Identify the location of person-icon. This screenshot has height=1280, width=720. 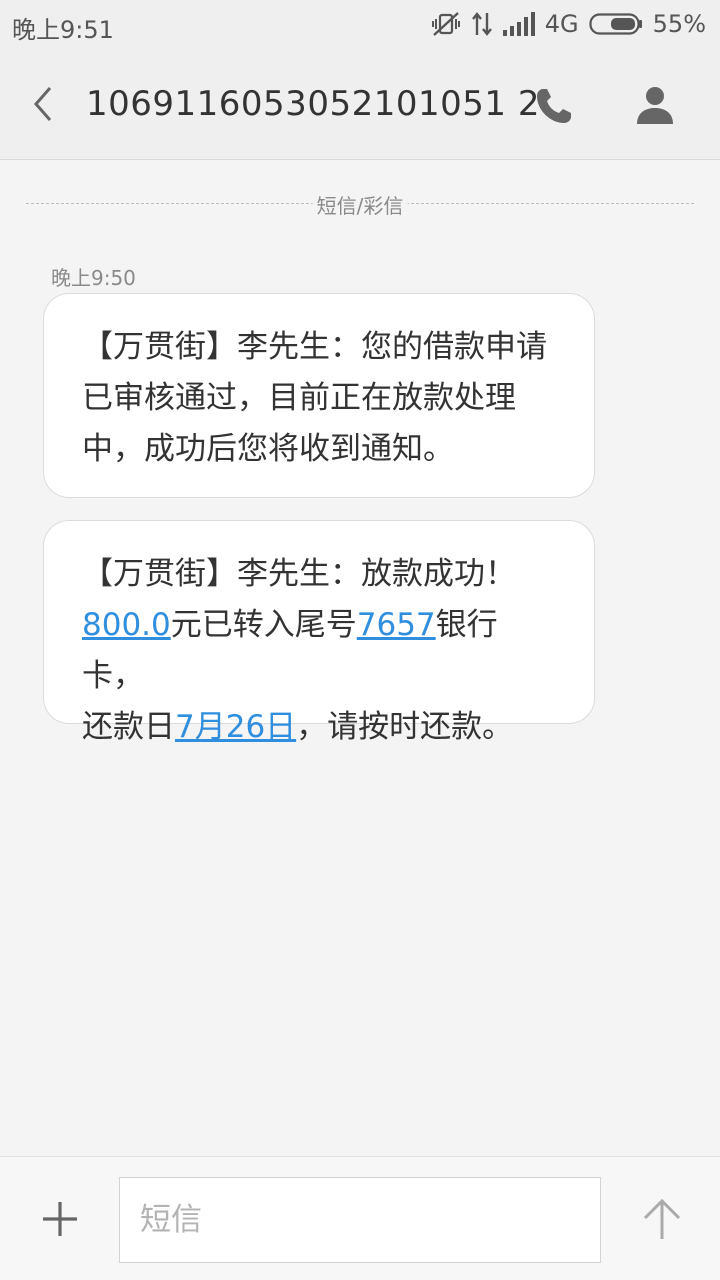
(655, 105).